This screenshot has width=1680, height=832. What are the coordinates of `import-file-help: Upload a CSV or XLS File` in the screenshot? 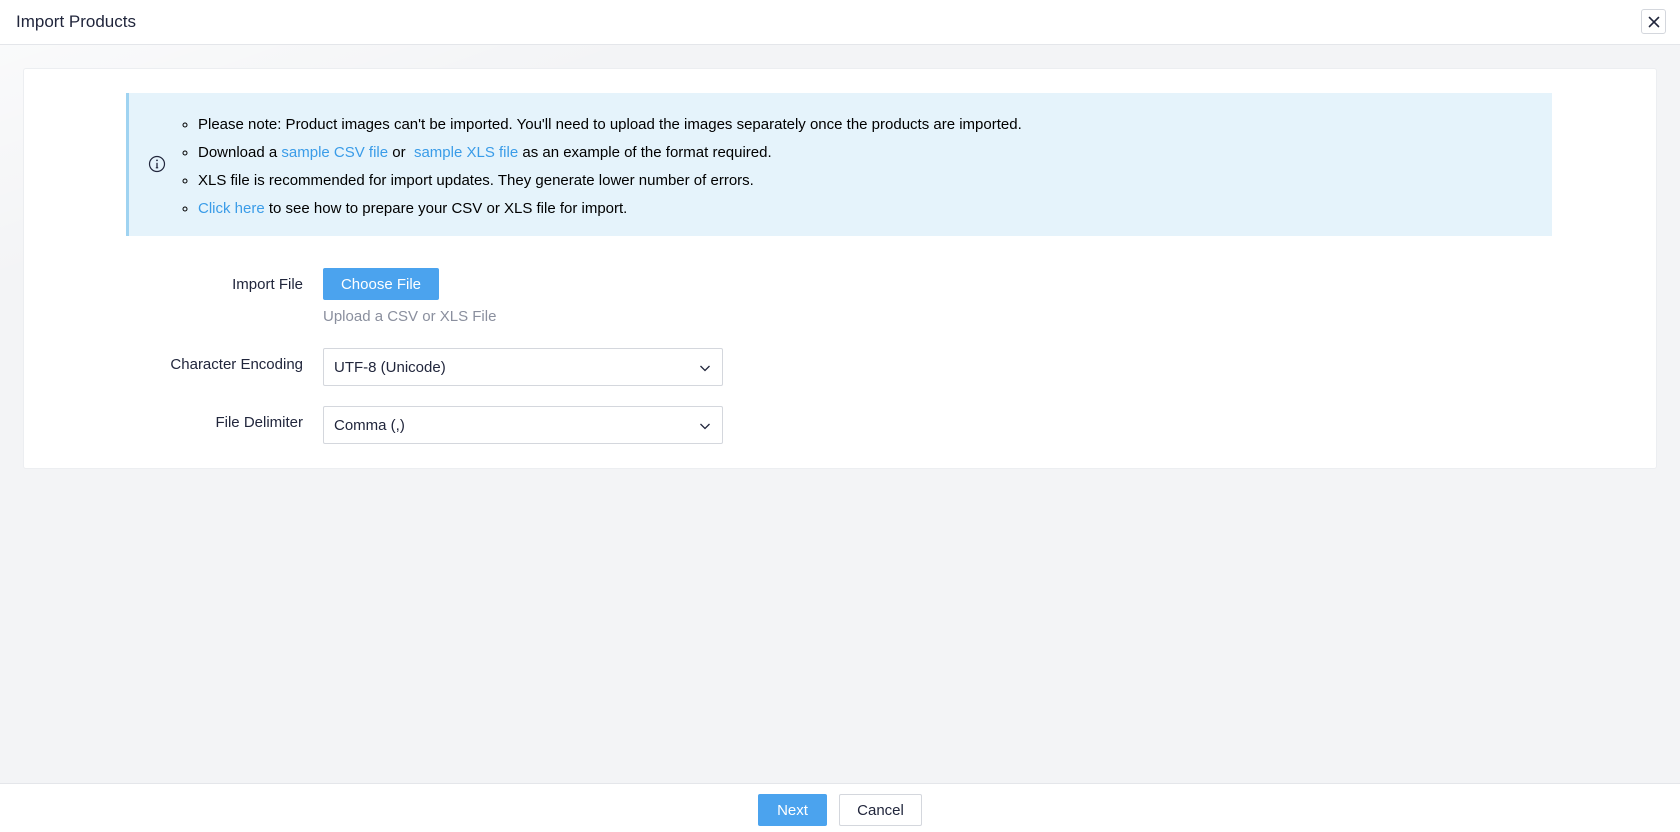 It's located at (410, 316).